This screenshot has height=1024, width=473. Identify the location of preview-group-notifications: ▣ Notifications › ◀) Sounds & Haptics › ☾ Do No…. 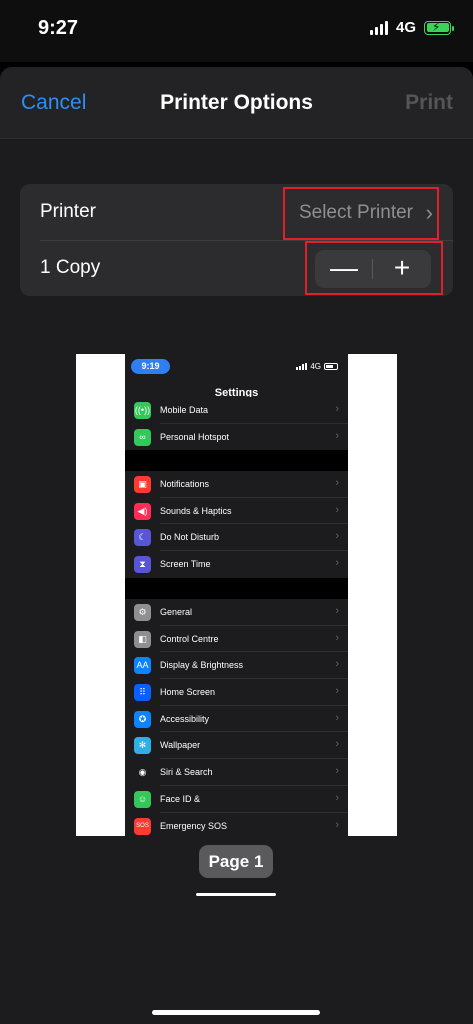
(236, 524).